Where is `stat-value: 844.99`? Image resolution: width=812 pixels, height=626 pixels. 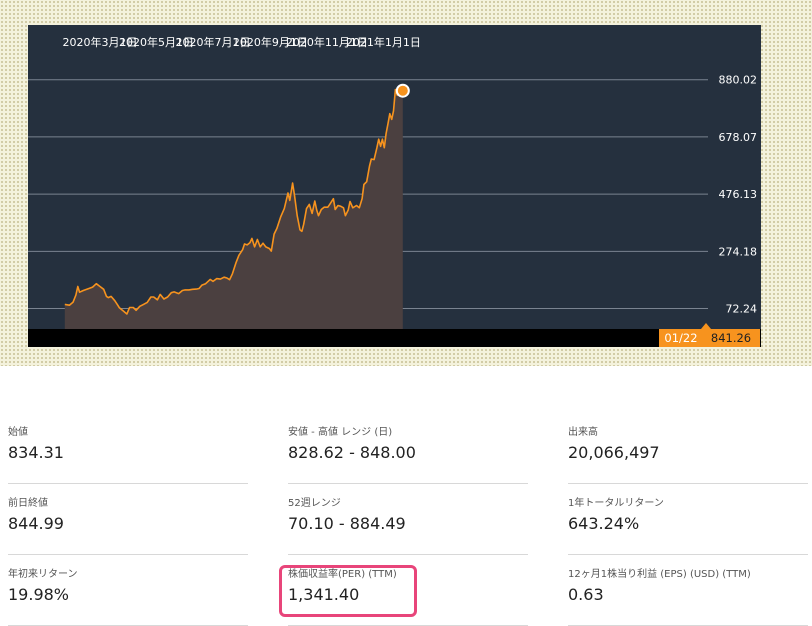
stat-value: 844.99 is located at coordinates (36, 523).